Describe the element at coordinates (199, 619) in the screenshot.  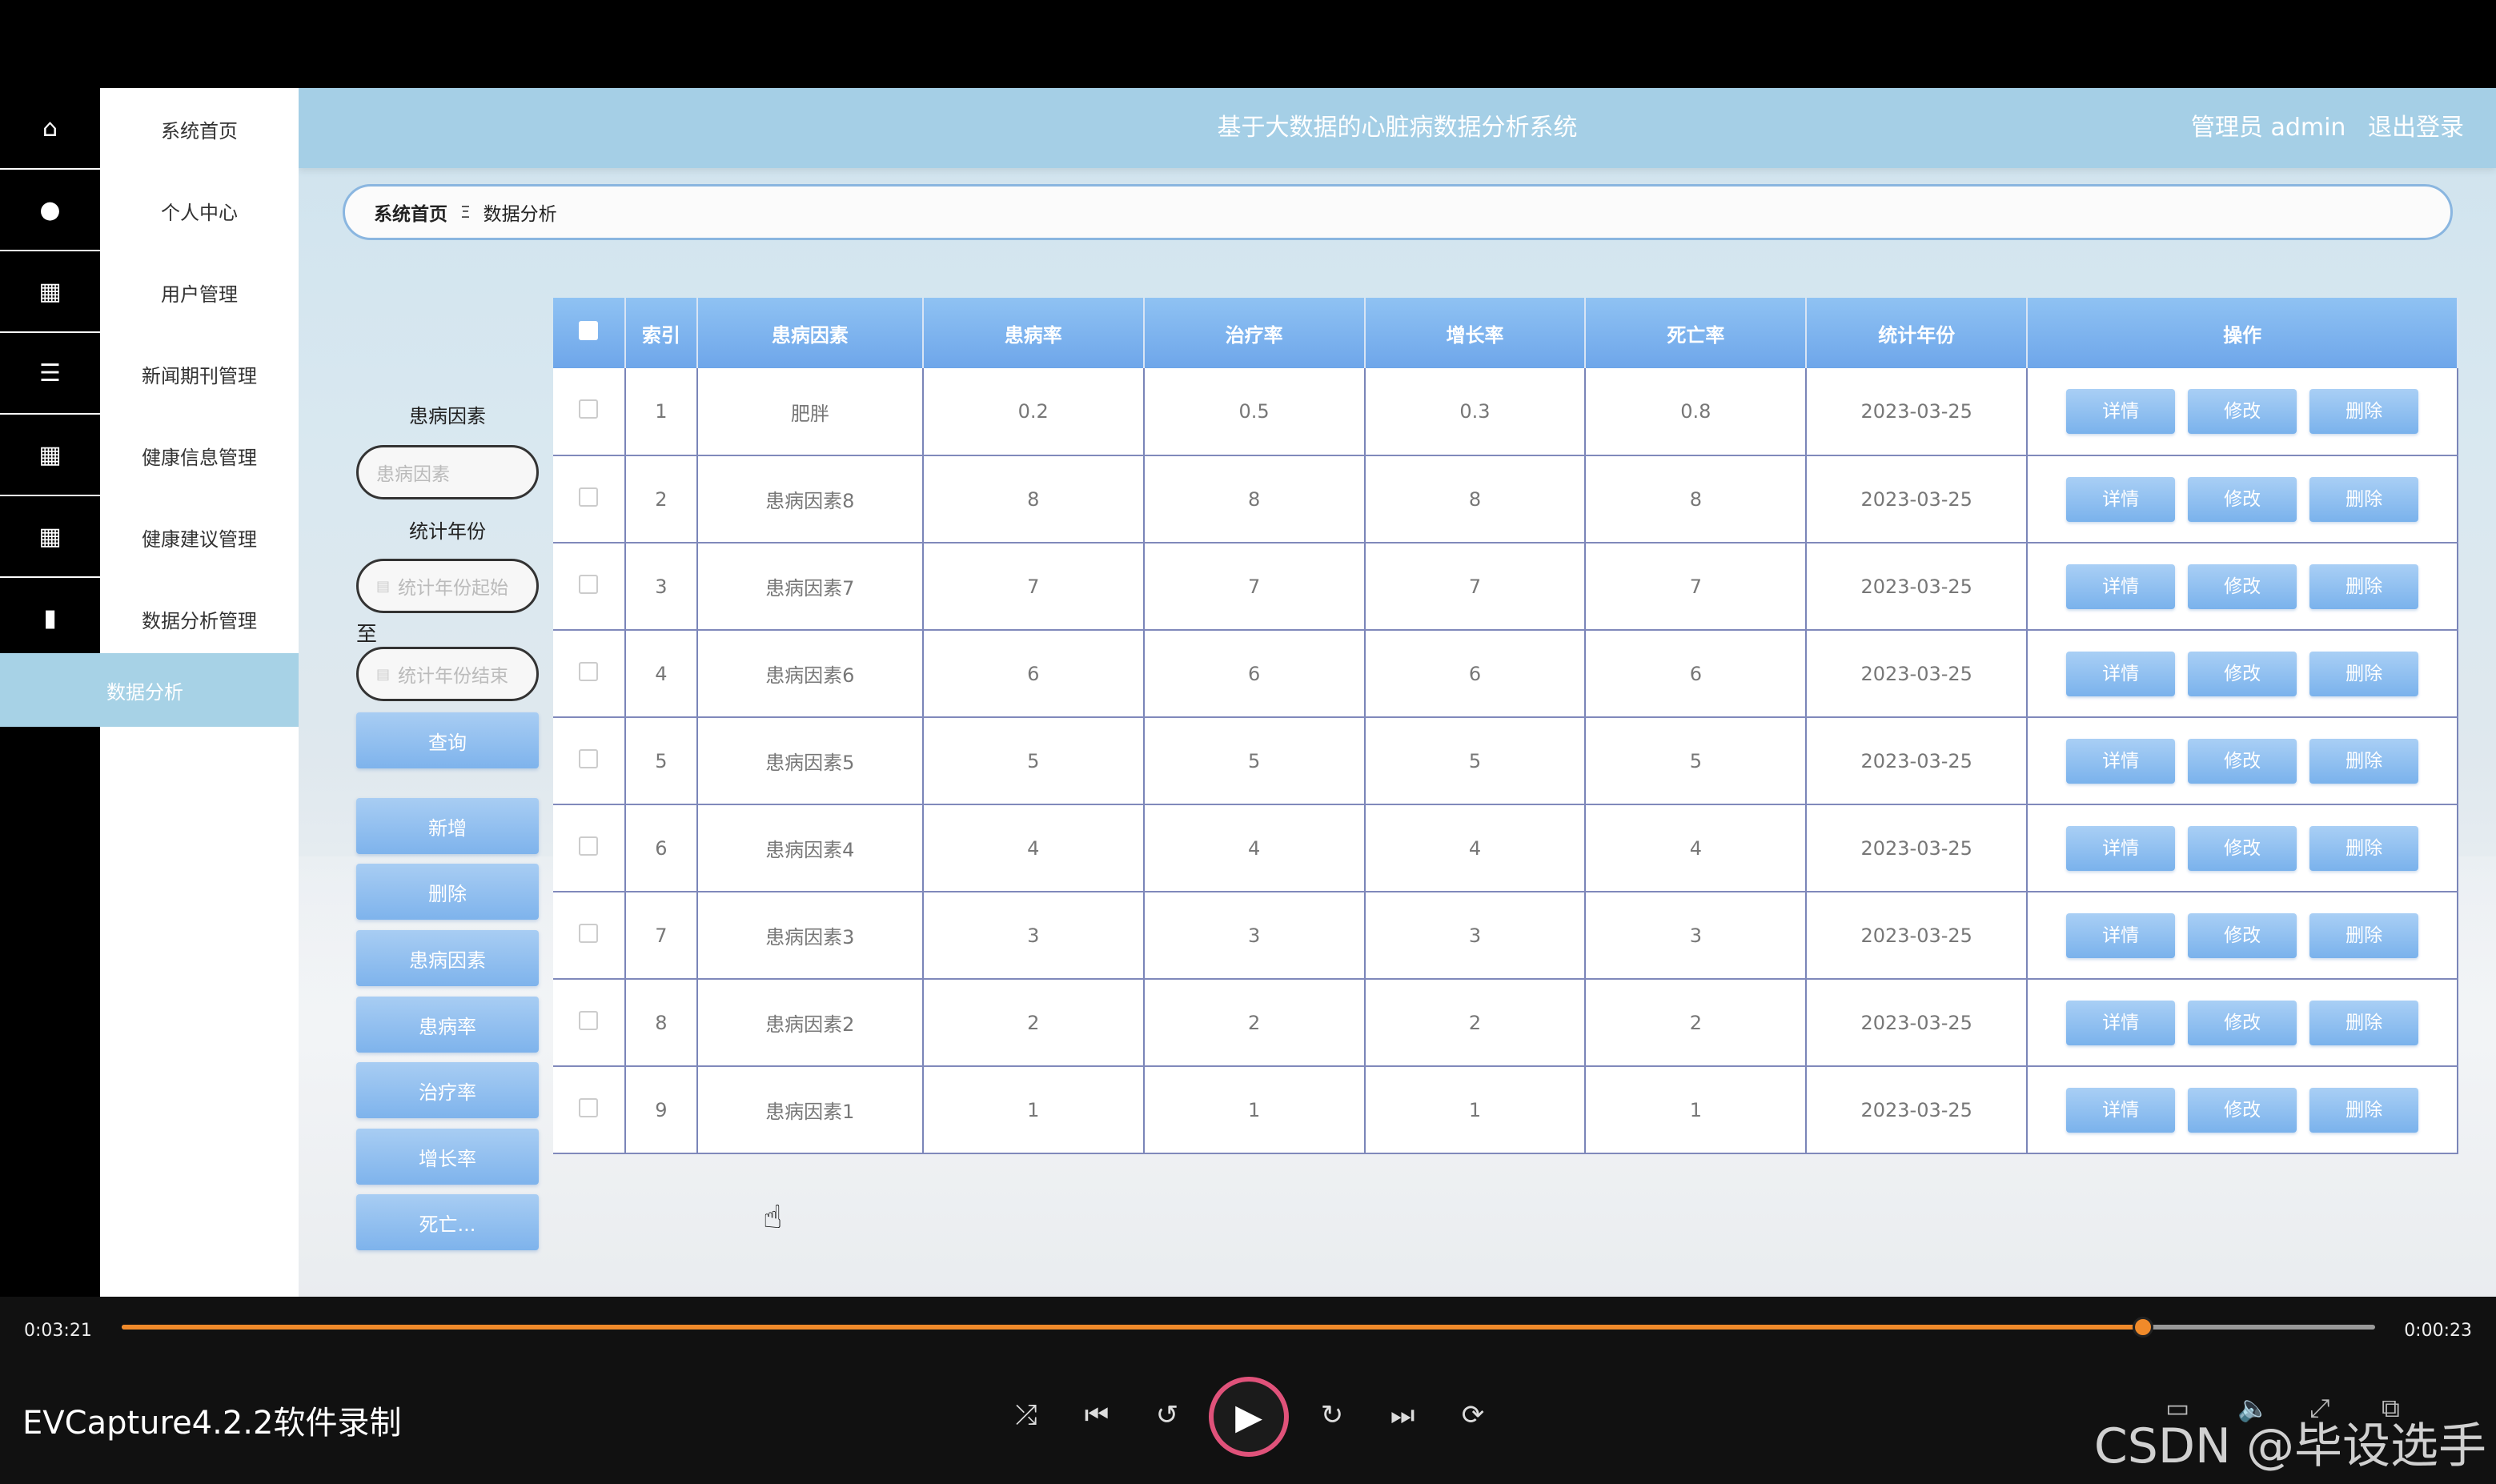
I see `sidebar-item: 数据分析管理` at that location.